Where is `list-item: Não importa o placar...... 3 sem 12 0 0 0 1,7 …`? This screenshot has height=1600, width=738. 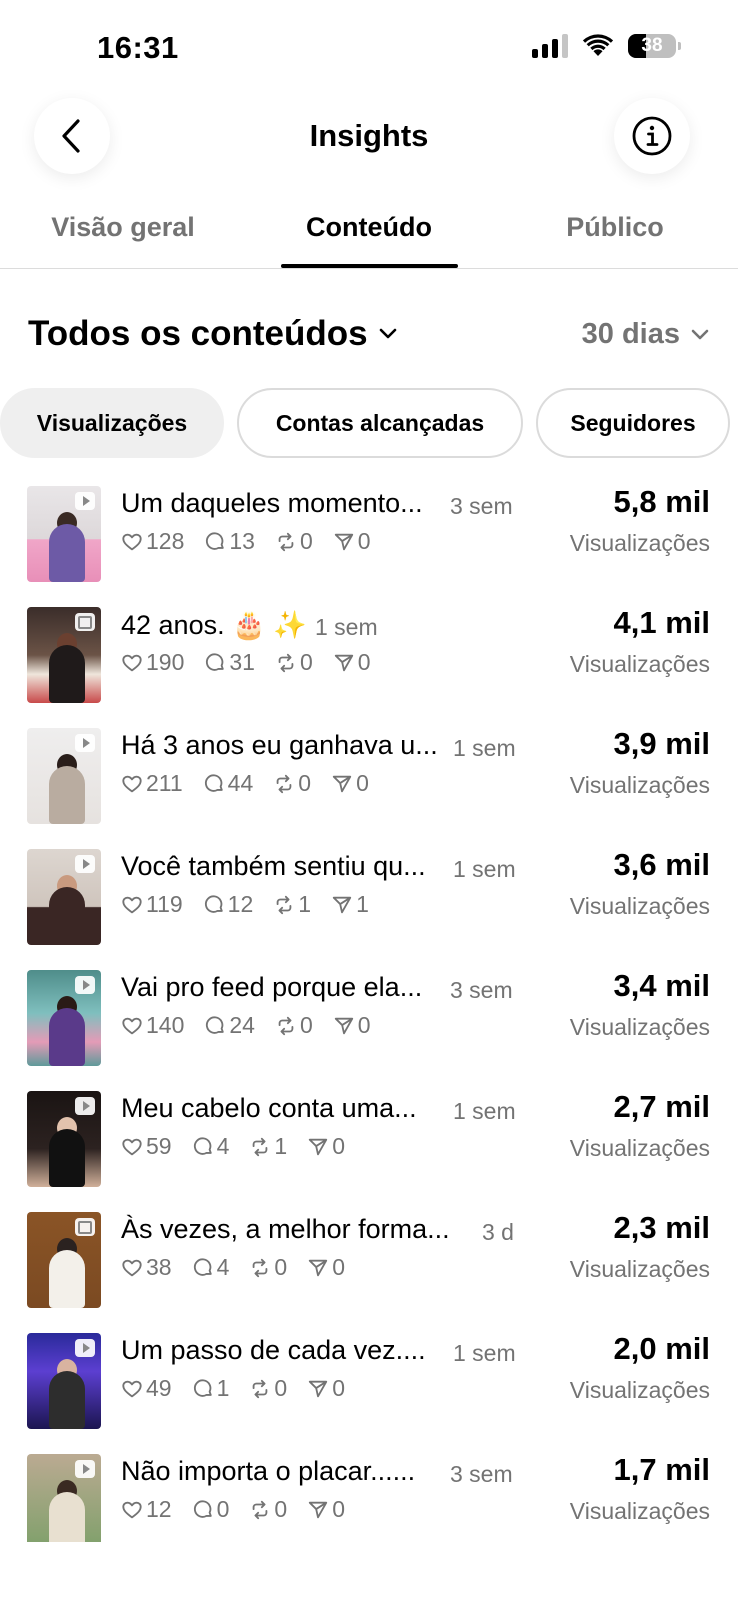
list-item: Não importa o placar...... 3 sem 12 0 0 0 1,7 … is located at coordinates (369, 1492).